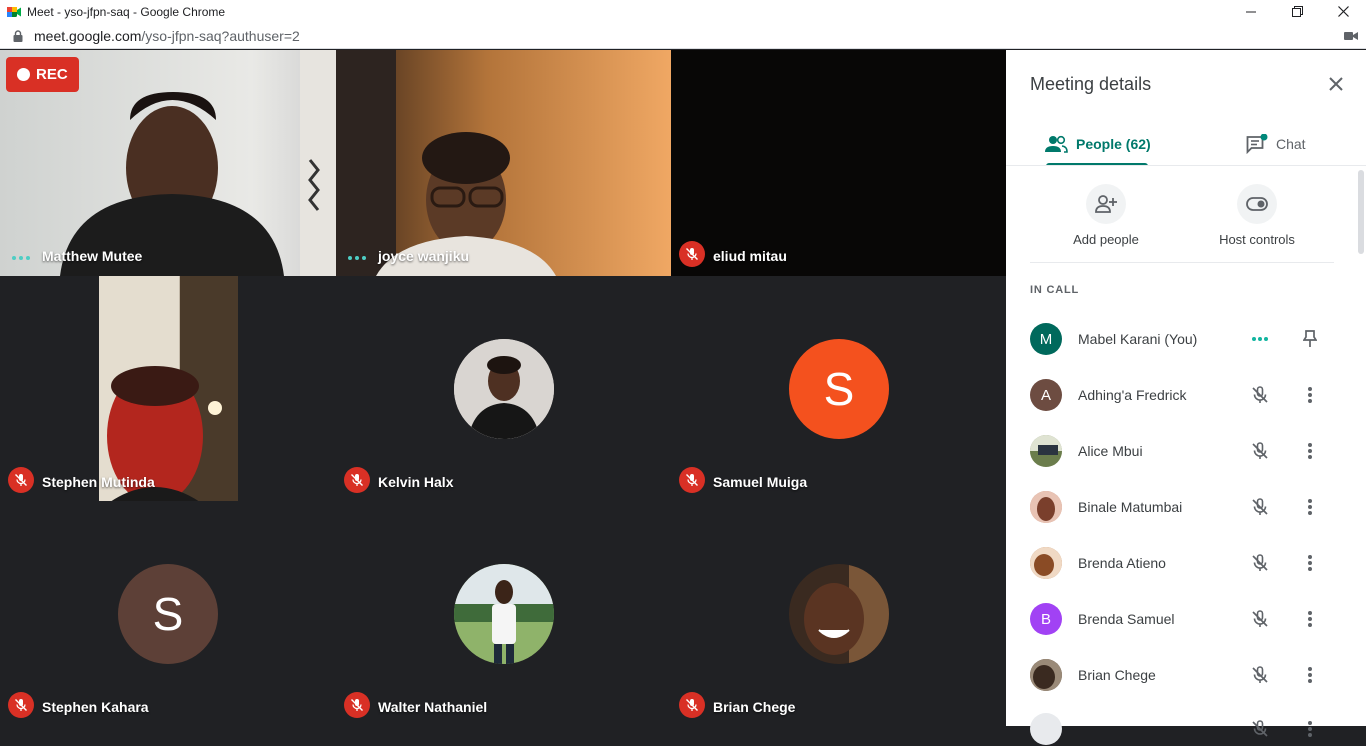  What do you see at coordinates (1185, 451) in the screenshot?
I see `participant-row: Alice Mbui` at bounding box center [1185, 451].